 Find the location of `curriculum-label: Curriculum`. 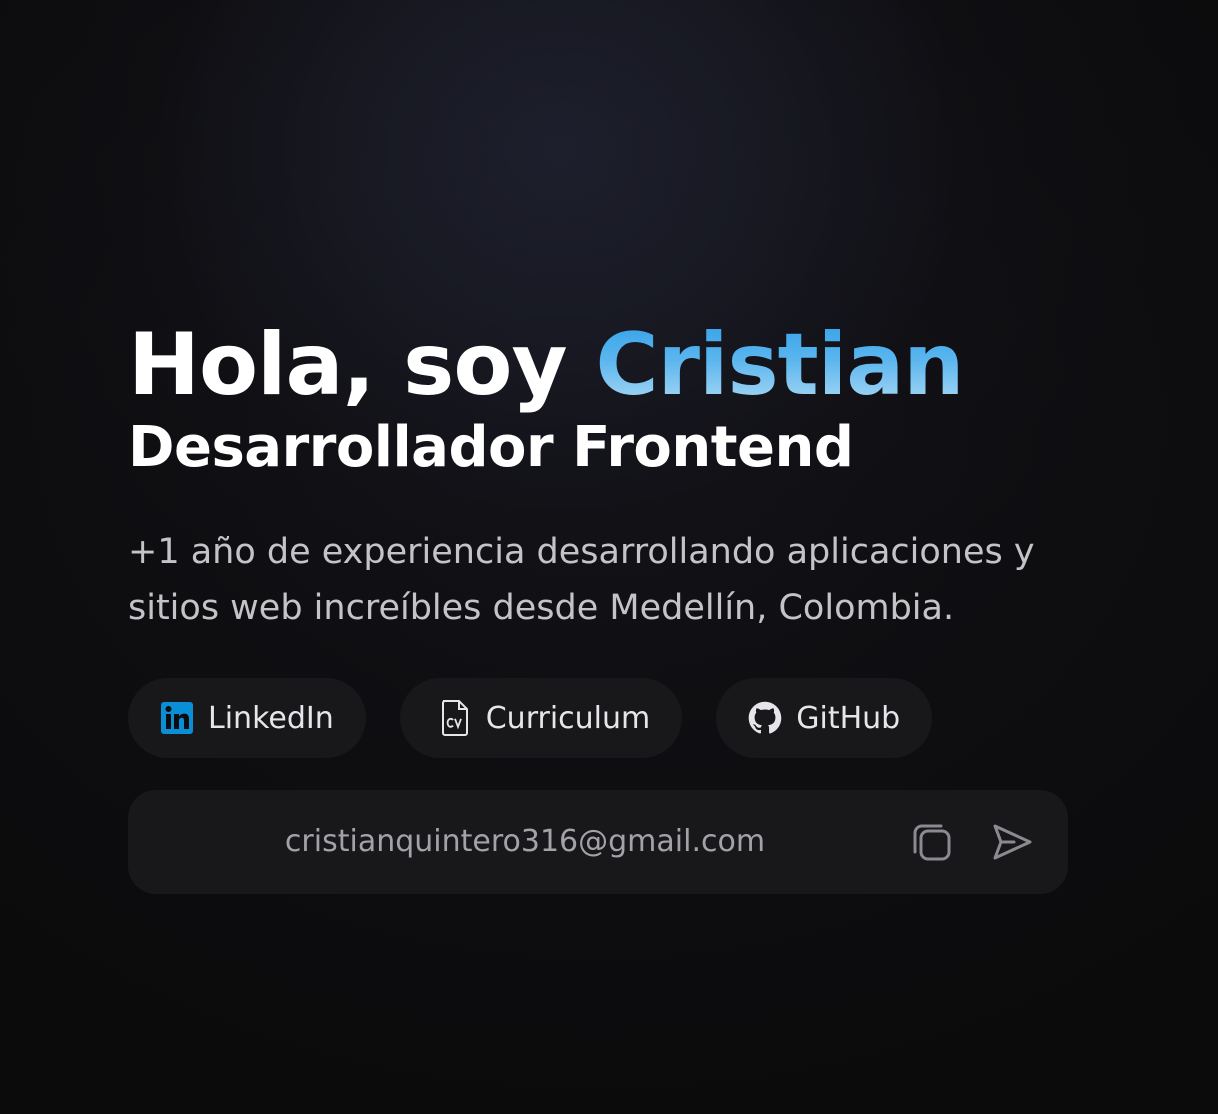

curriculum-label: Curriculum is located at coordinates (568, 718).